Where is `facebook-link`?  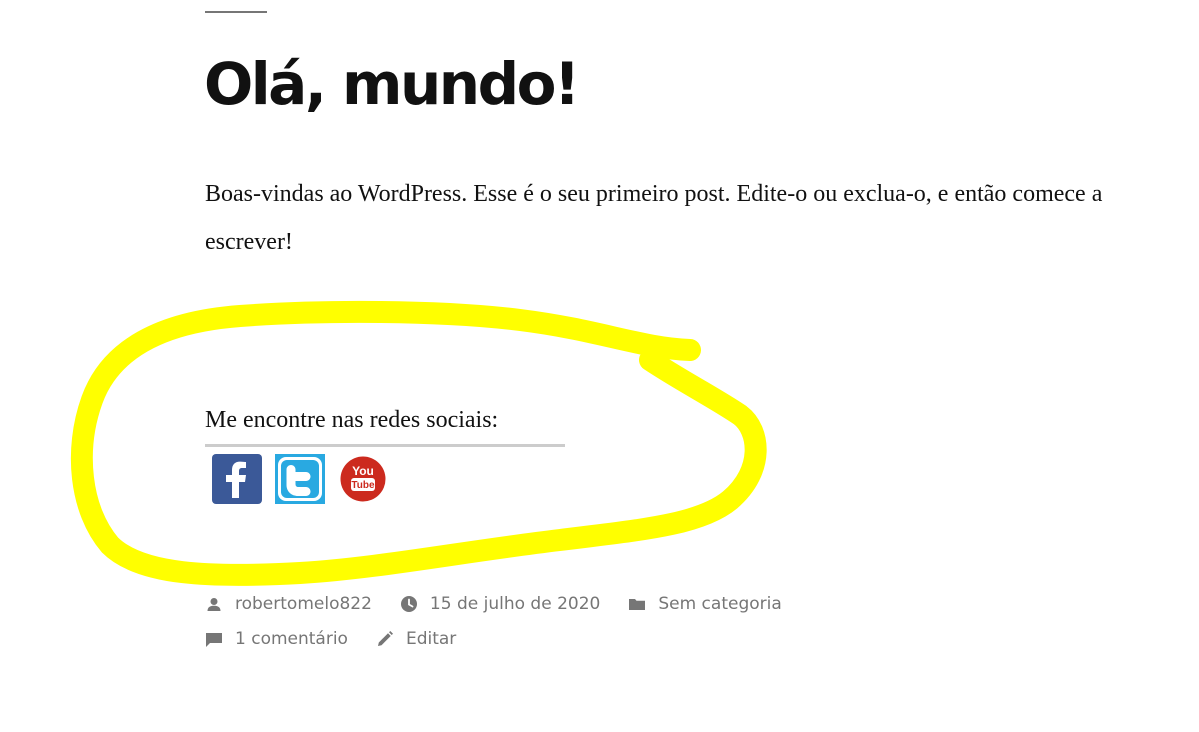
facebook-link is located at coordinates (237, 479).